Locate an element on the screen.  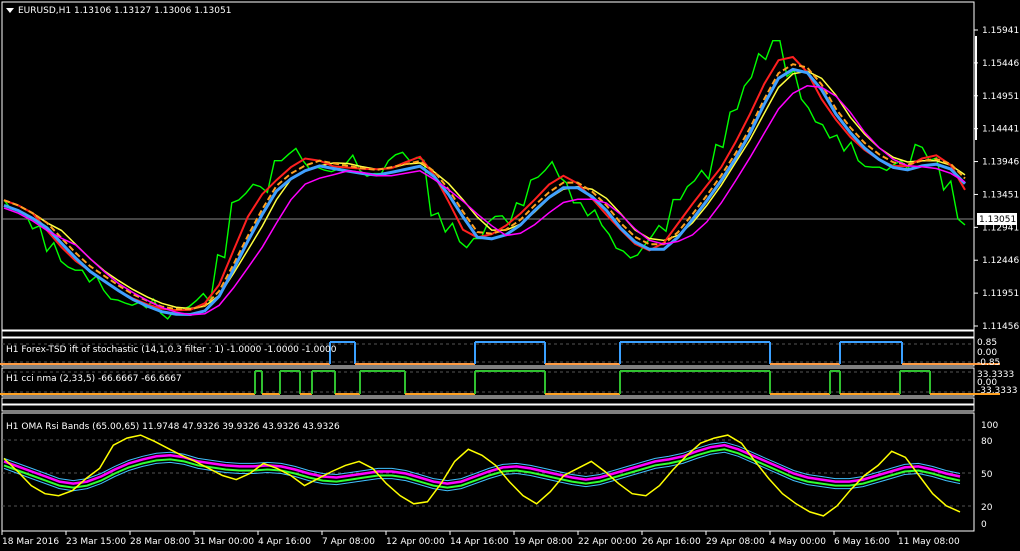
time-tick-label: 14 Apr 16:00 is located at coordinates (479, 542).